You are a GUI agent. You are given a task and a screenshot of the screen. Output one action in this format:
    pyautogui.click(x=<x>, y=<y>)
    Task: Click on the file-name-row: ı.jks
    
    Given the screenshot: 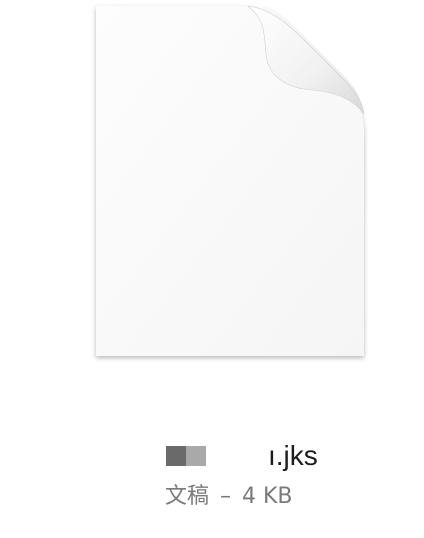 What is the action you would take?
    pyautogui.click(x=266, y=456)
    